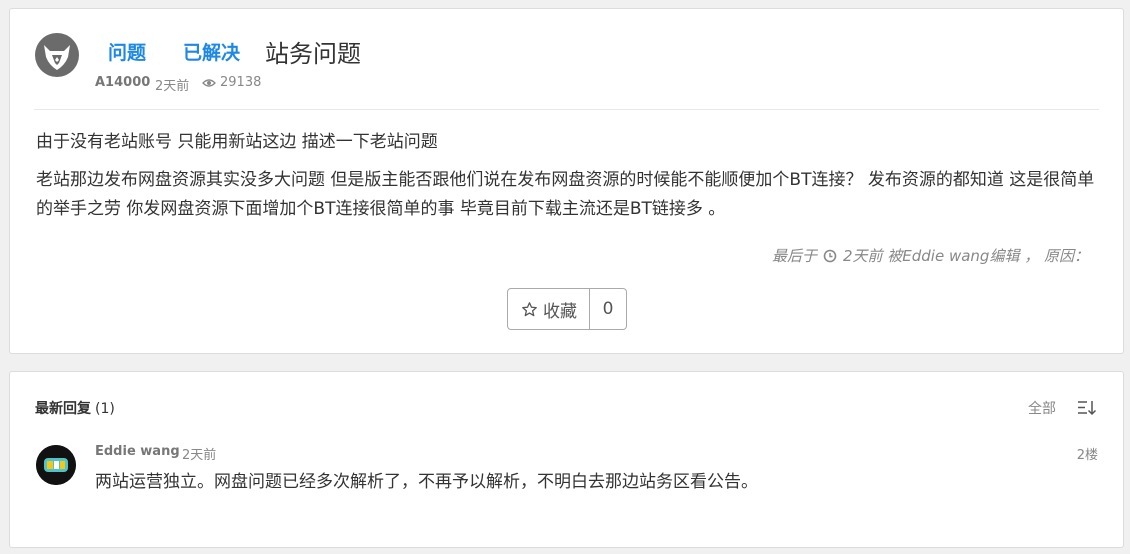  Describe the element at coordinates (122, 82) in the screenshot. I see `author-name: A14000` at that location.